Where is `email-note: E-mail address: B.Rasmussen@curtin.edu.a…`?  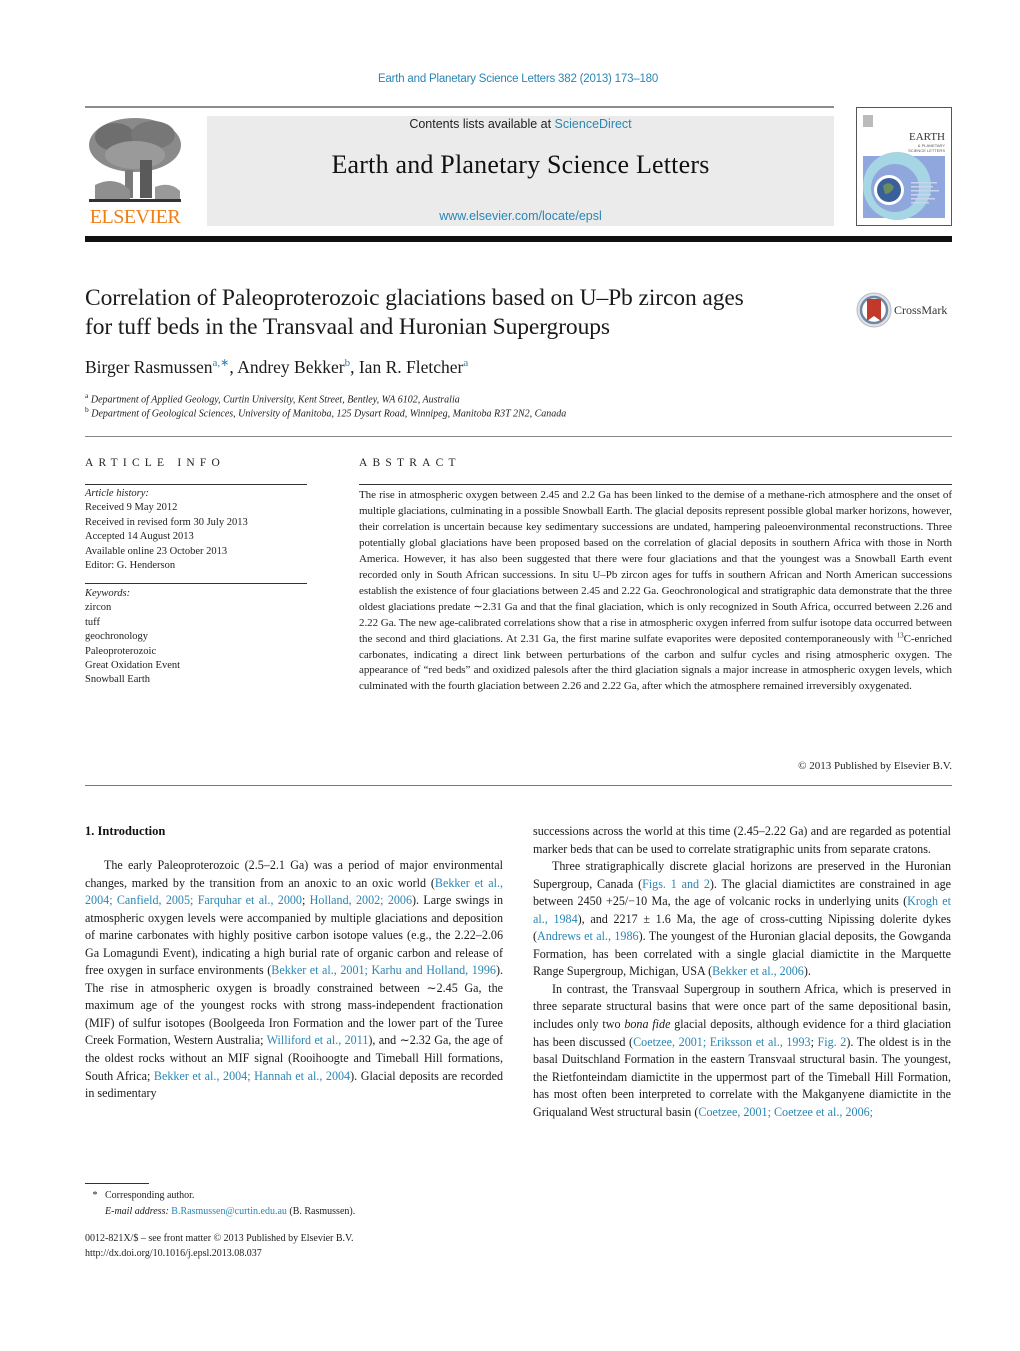 email-note: E-mail address: B.Rasmussen@curtin.edu.a… is located at coordinates (220, 1211).